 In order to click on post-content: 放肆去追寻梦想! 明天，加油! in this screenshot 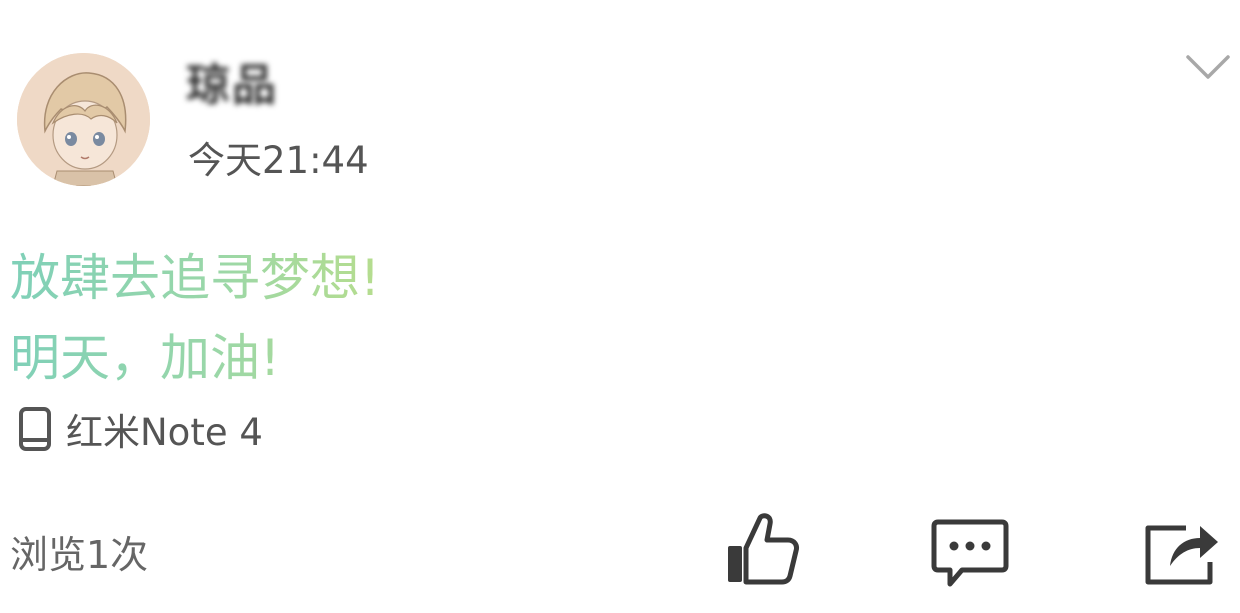, I will do `click(195, 318)`.